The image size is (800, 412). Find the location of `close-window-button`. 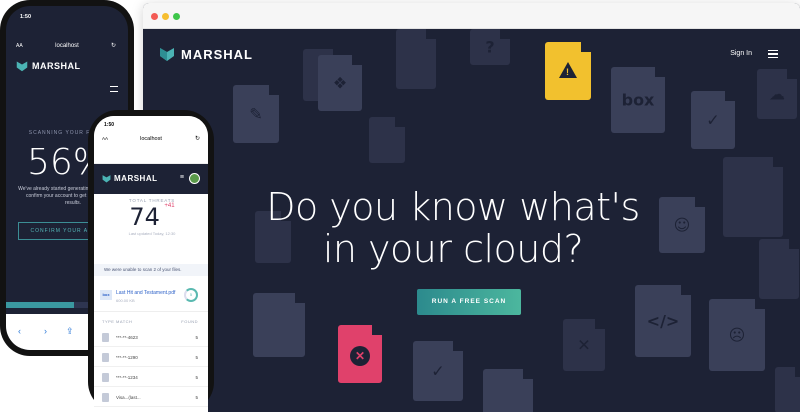

close-window-button is located at coordinates (154, 16).